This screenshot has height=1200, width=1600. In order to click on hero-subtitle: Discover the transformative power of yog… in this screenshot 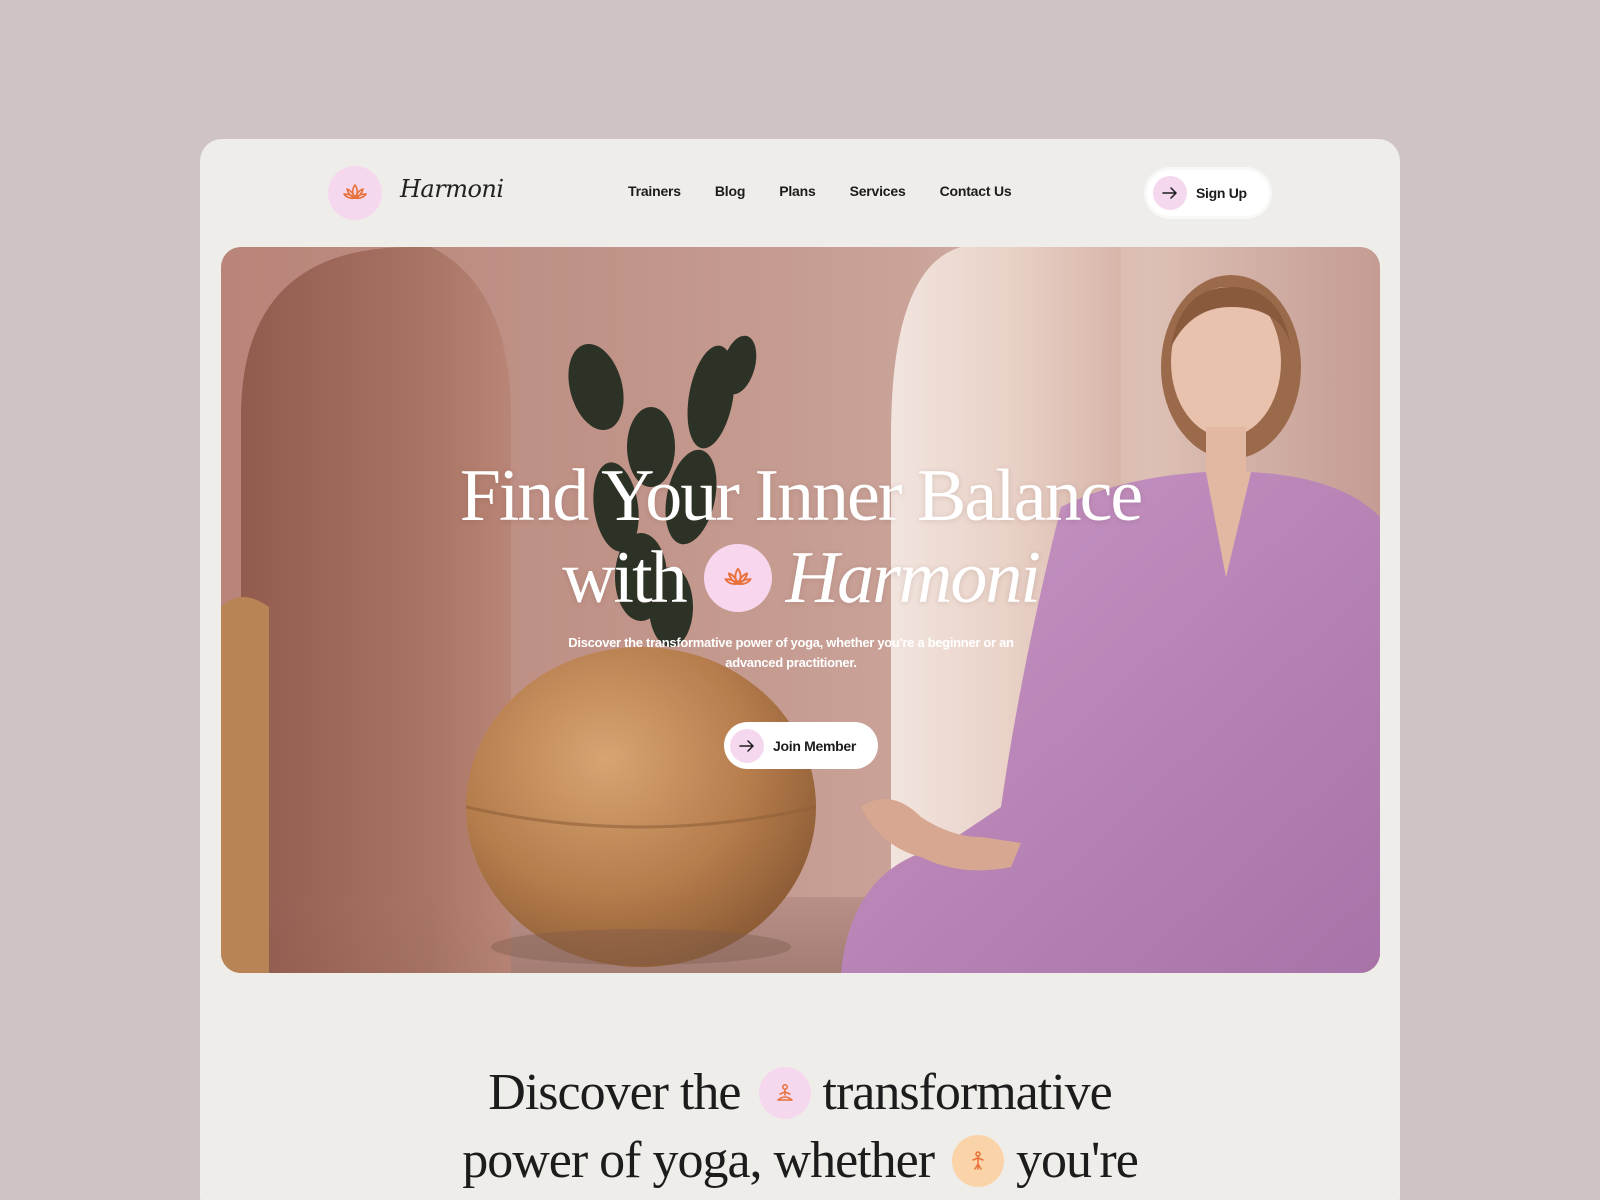, I will do `click(791, 652)`.